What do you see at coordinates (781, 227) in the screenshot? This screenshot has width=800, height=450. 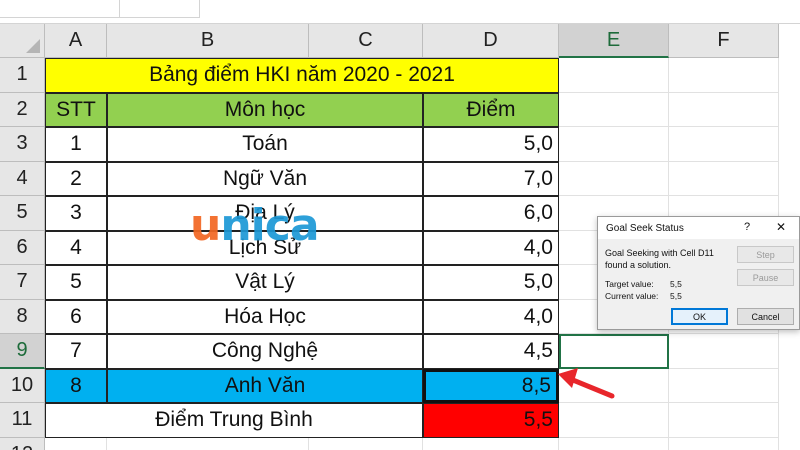 I see `close-icon: ✕` at bounding box center [781, 227].